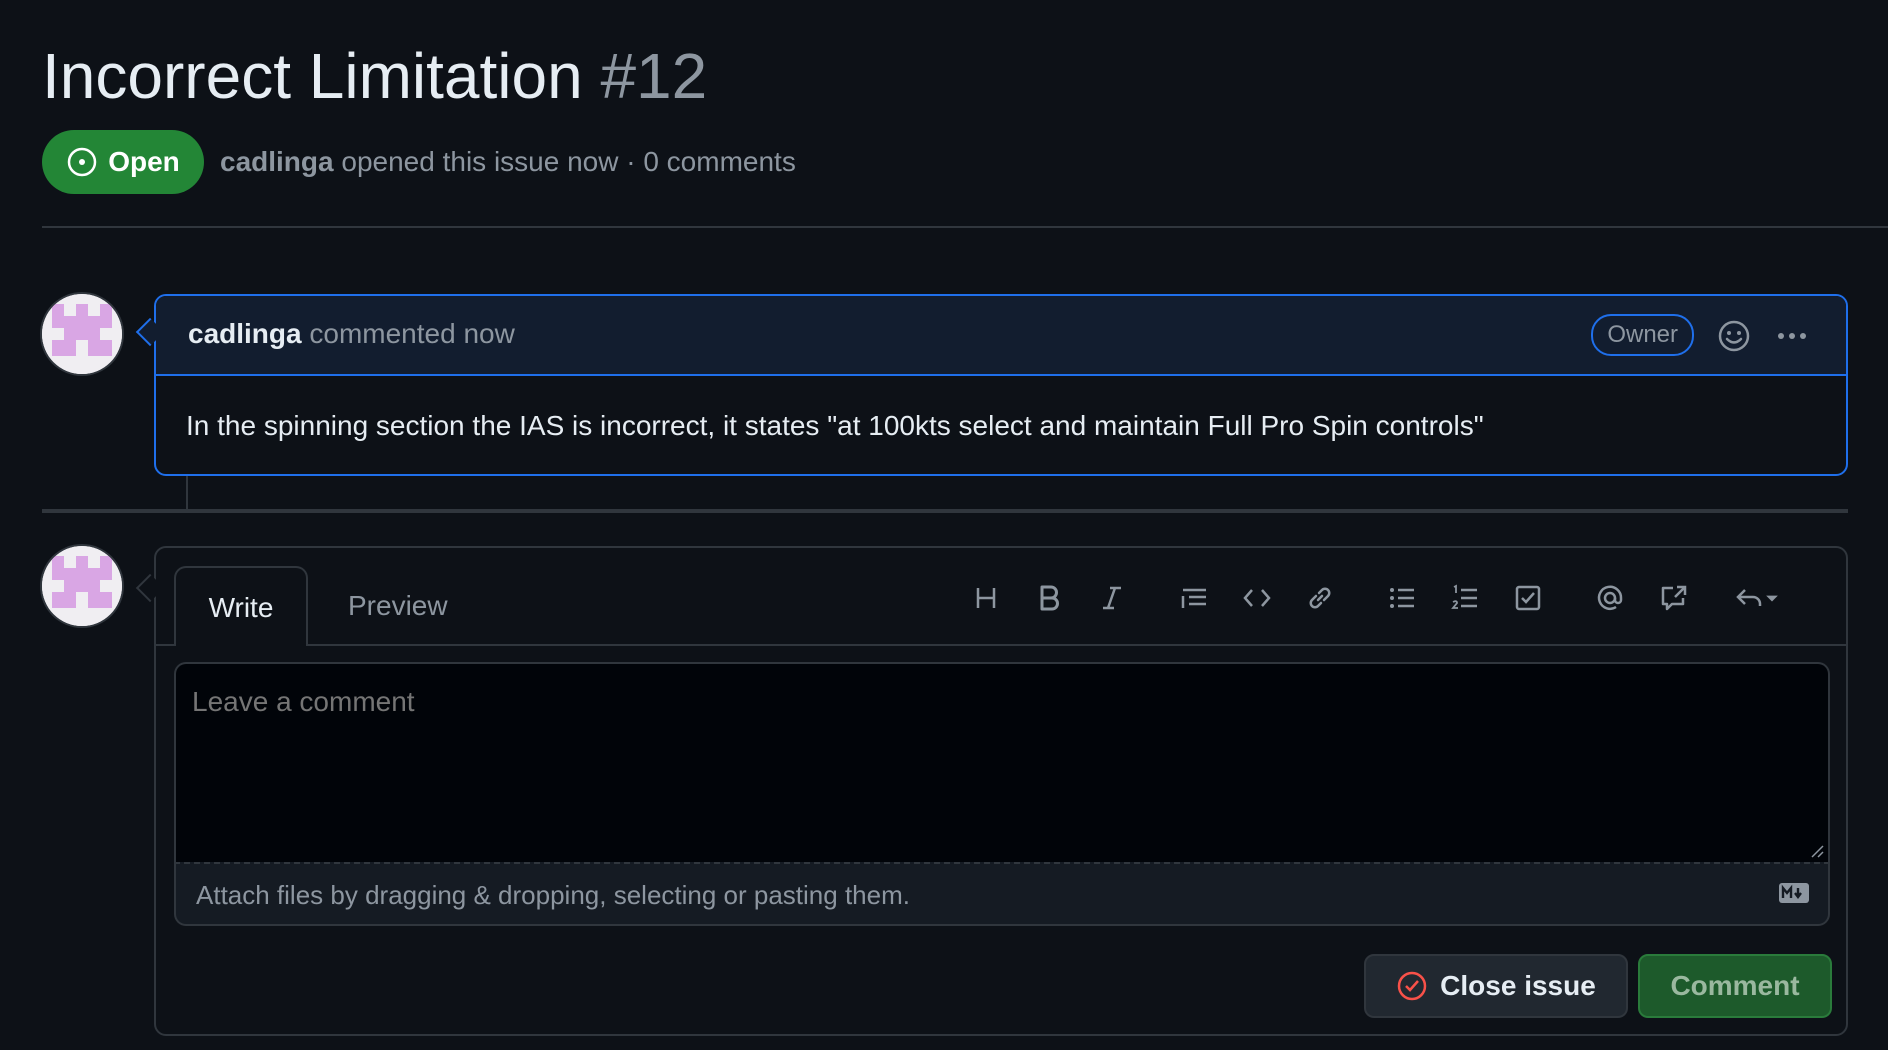 The height and width of the screenshot is (1050, 1888). Describe the element at coordinates (1518, 985) in the screenshot. I see `close-issue-label: Close issue` at that location.